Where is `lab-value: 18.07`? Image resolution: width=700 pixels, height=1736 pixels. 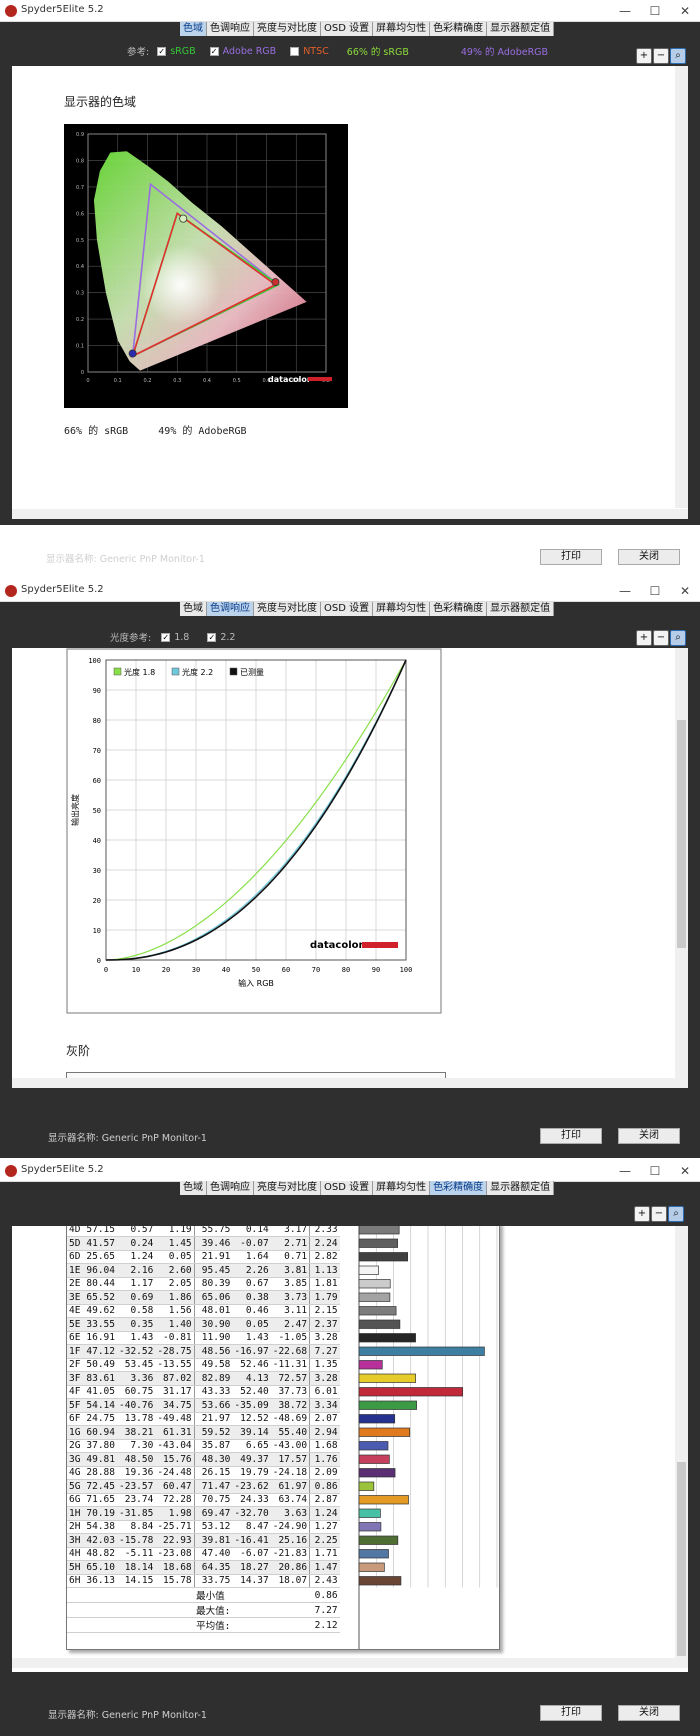
lab-value: 18.07 is located at coordinates (290, 1581).